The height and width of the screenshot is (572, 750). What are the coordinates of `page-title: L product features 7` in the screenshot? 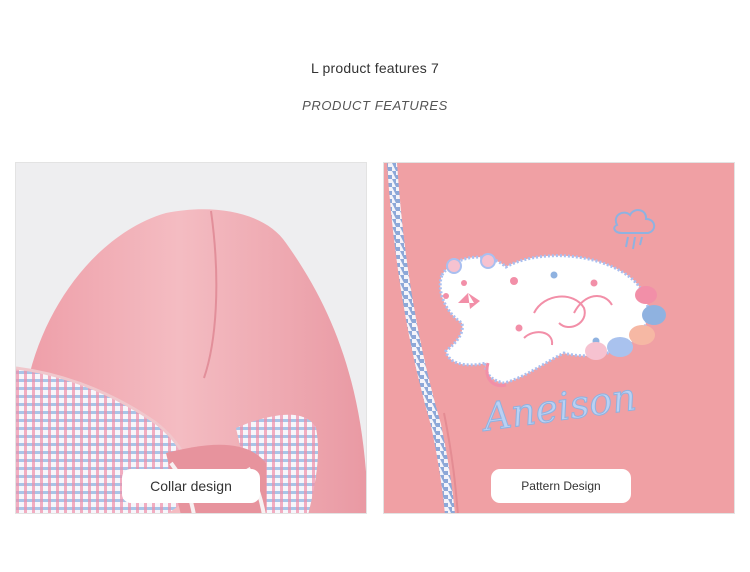 It's located at (374, 68).